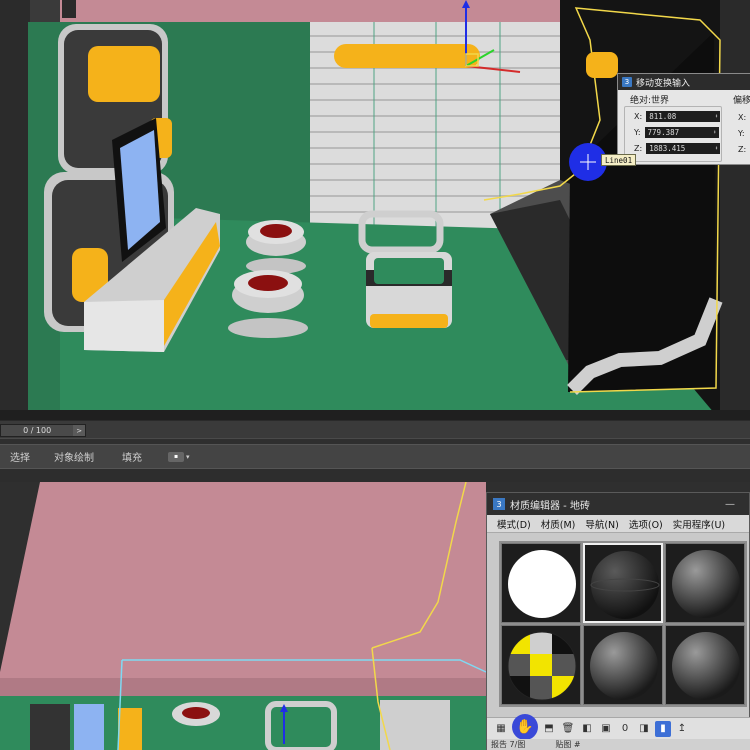 Image resolution: width=750 pixels, height=750 pixels. What do you see at coordinates (638, 148) in the screenshot?
I see `z-label: Z:` at bounding box center [638, 148].